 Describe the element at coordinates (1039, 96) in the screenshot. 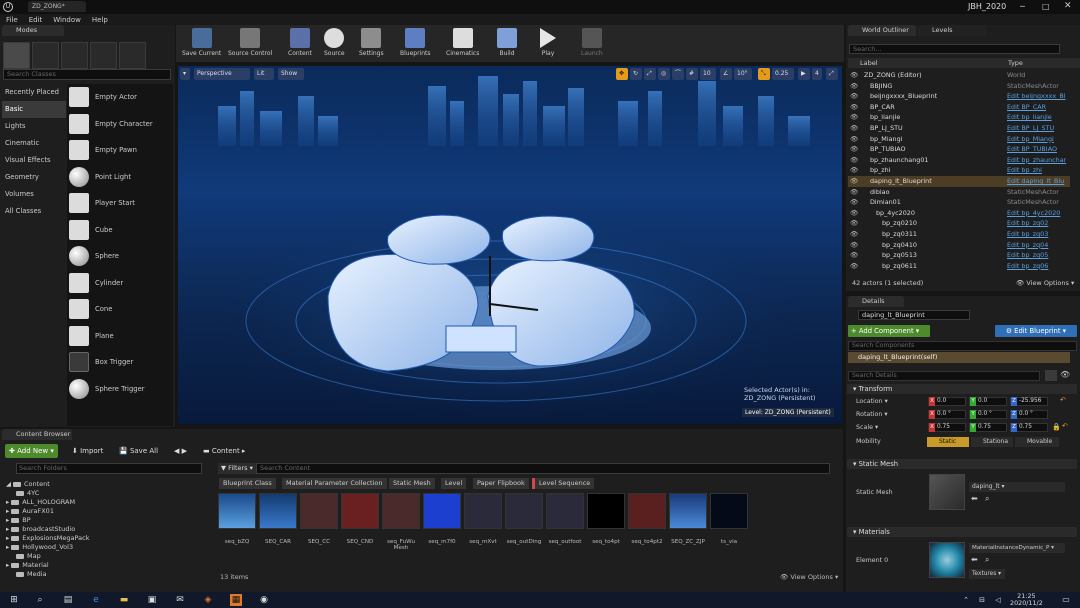

I see `edit-blueprint-link: Edit beijngxxxx_Bl` at that location.